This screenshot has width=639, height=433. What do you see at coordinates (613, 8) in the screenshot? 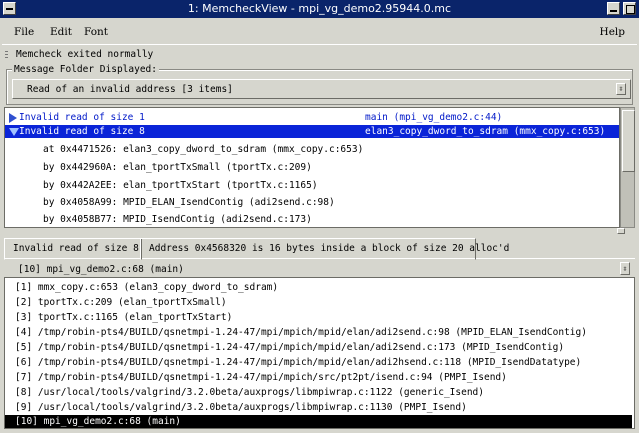
I see `minimize-button` at bounding box center [613, 8].